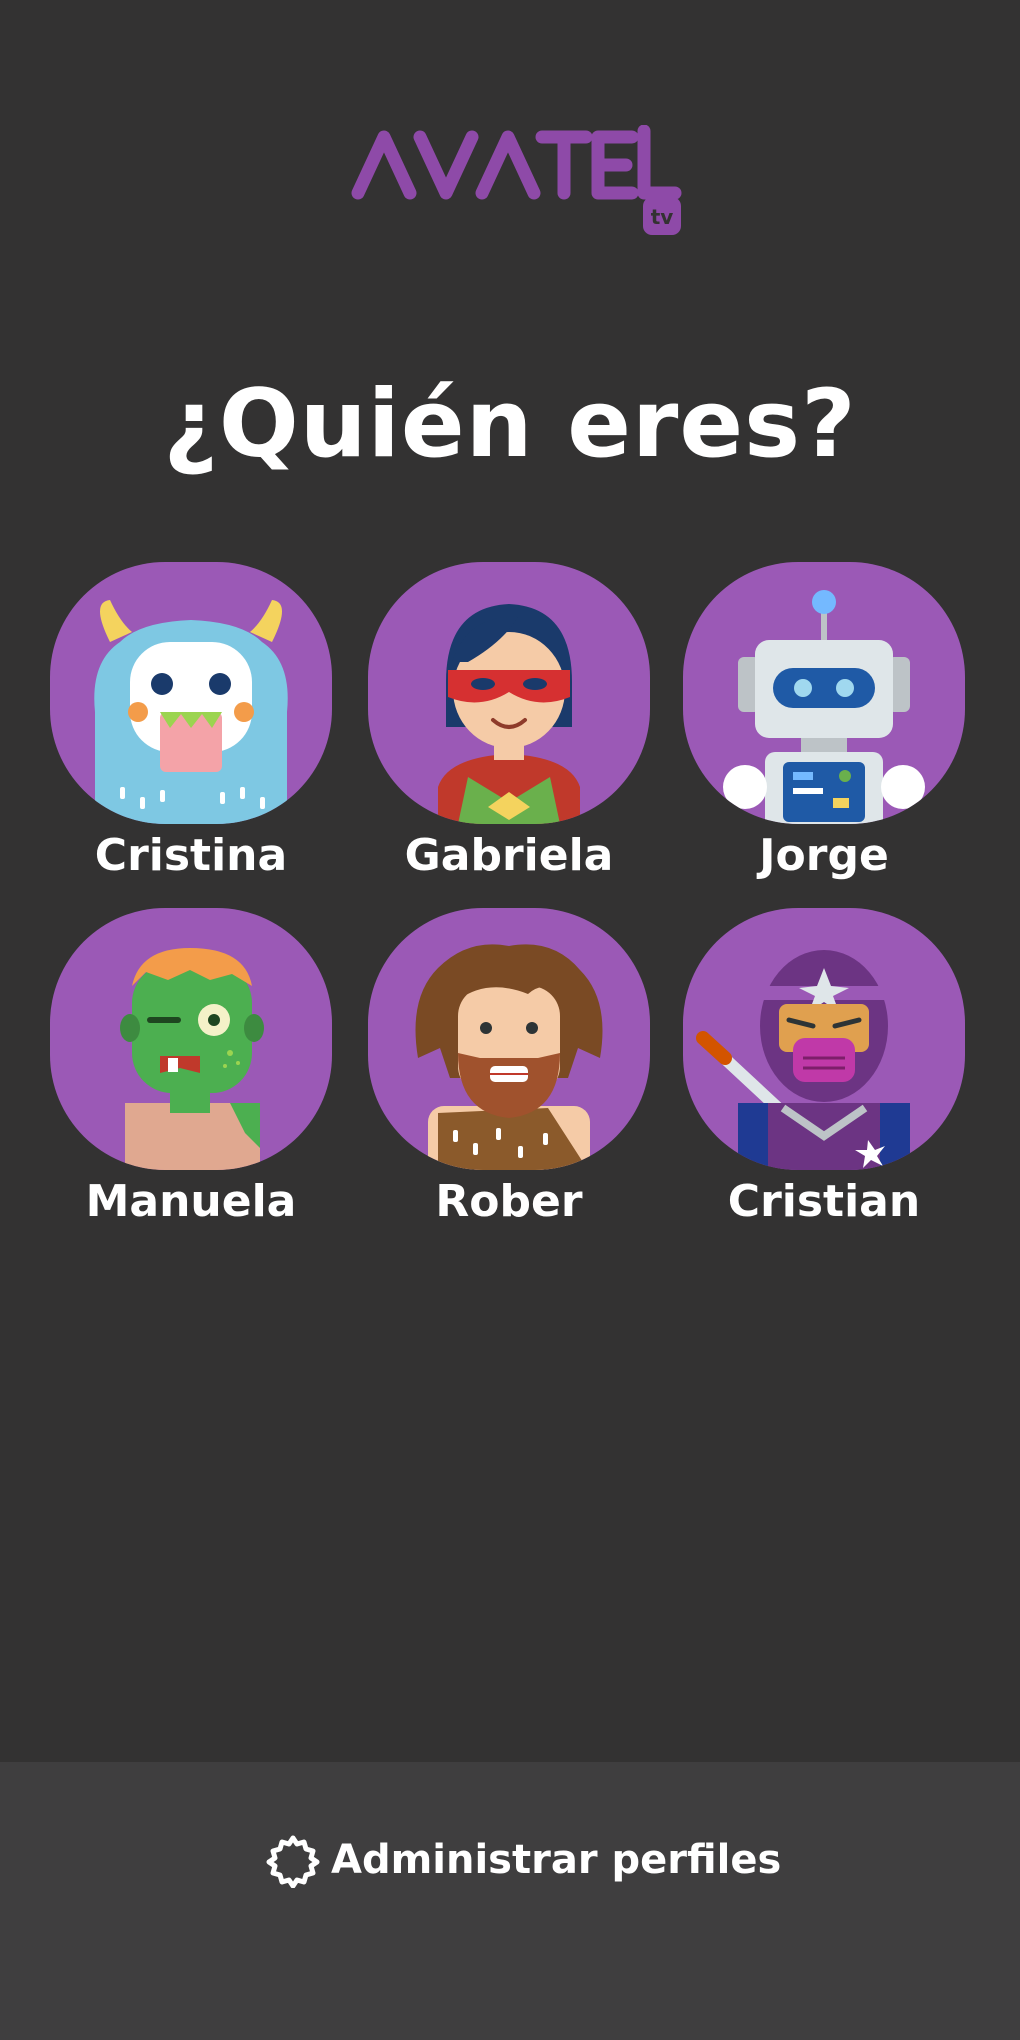 This screenshot has width=1020, height=2040. I want to click on yeti-monster-avatar-icon, so click(191, 693).